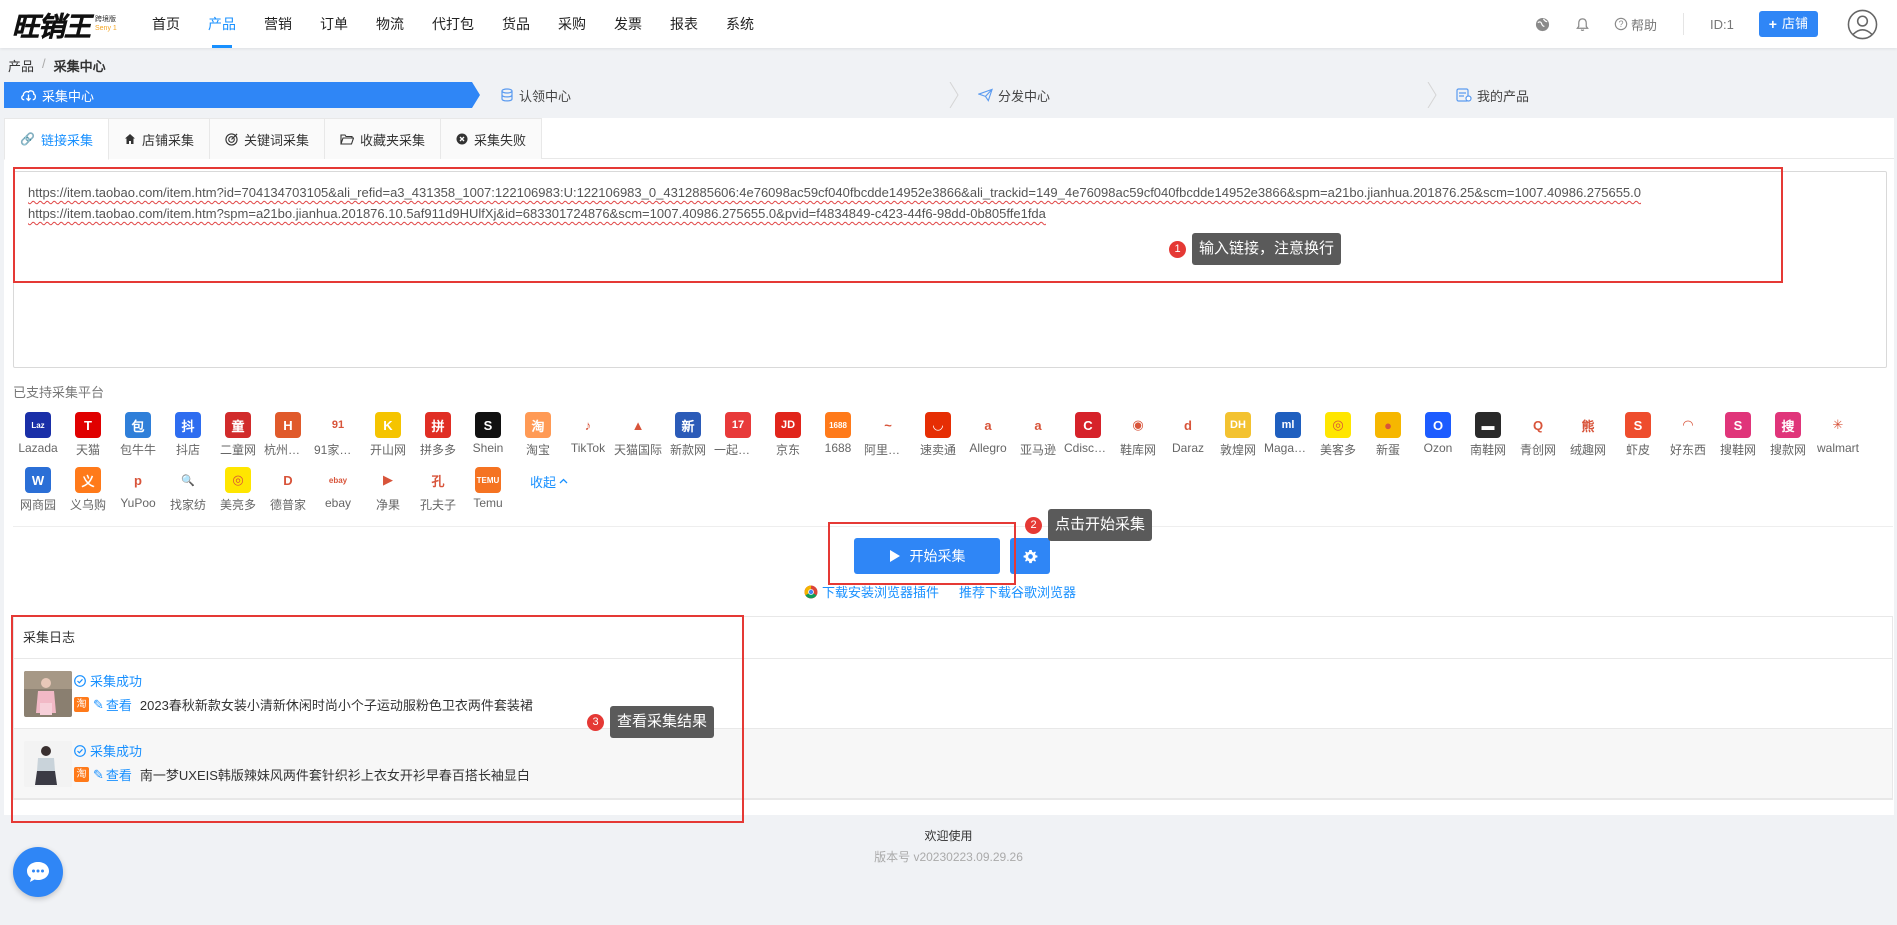  I want to click on platform-item: H 杭州女装网, so click(288, 439).